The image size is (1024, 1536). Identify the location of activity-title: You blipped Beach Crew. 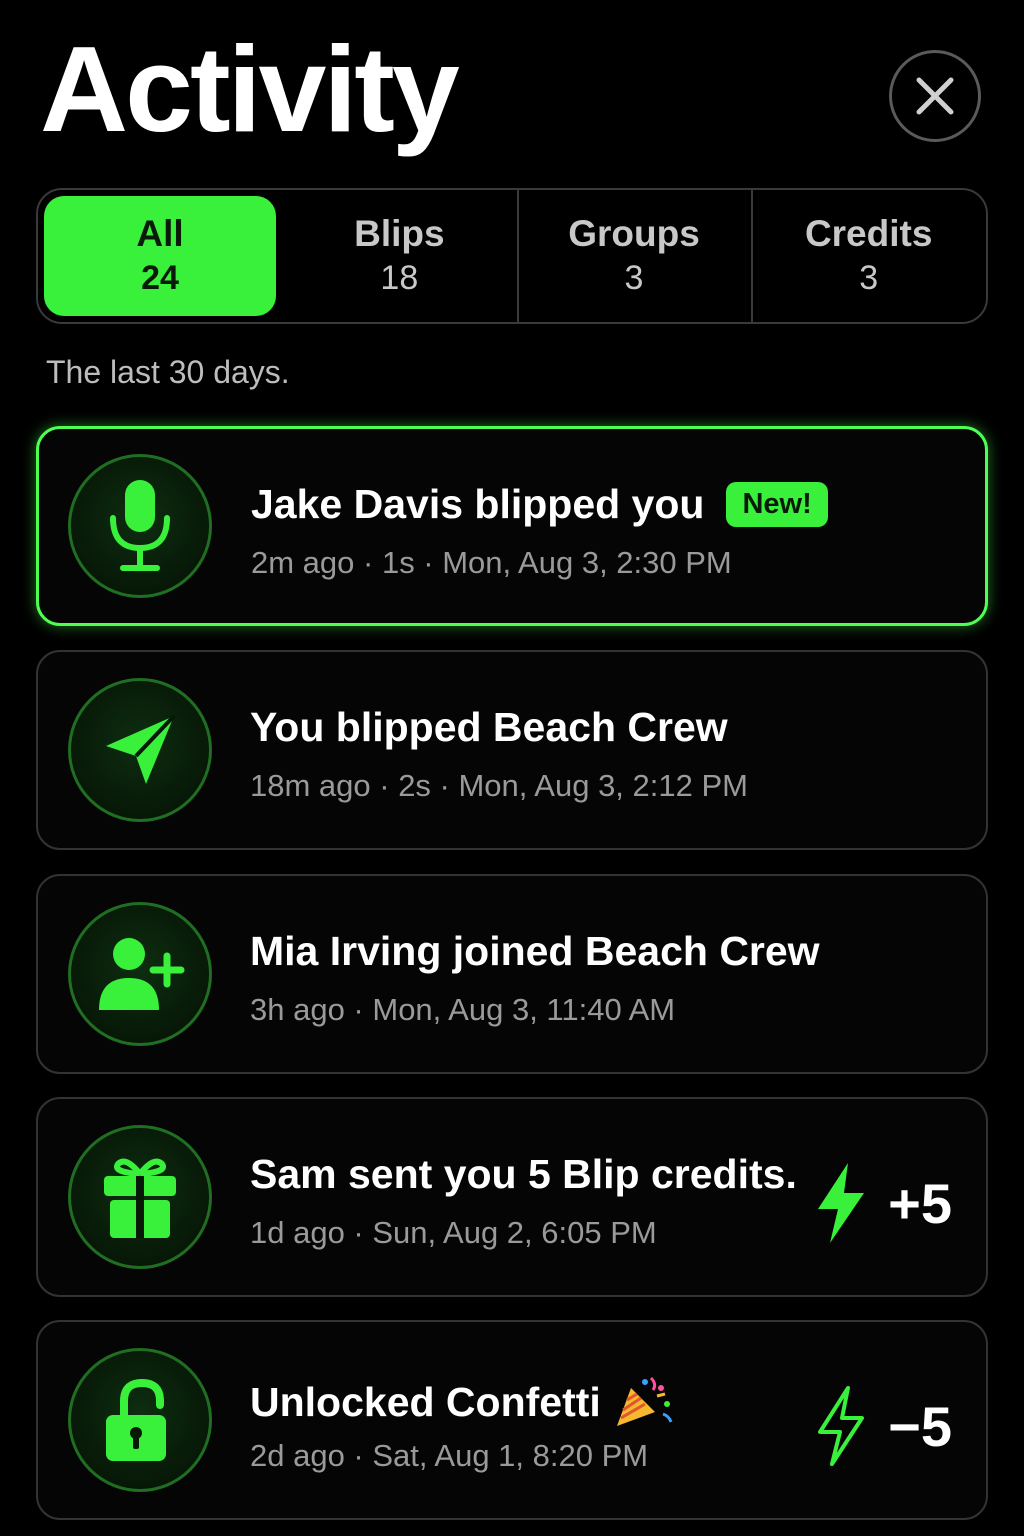
(489, 727).